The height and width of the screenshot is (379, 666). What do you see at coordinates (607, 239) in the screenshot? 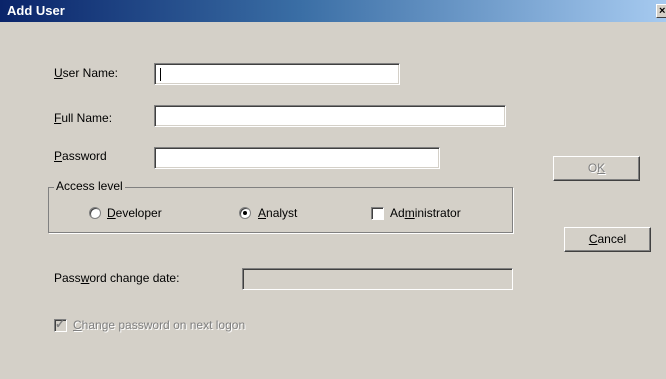
I see `cancel-button: Cancel` at bounding box center [607, 239].